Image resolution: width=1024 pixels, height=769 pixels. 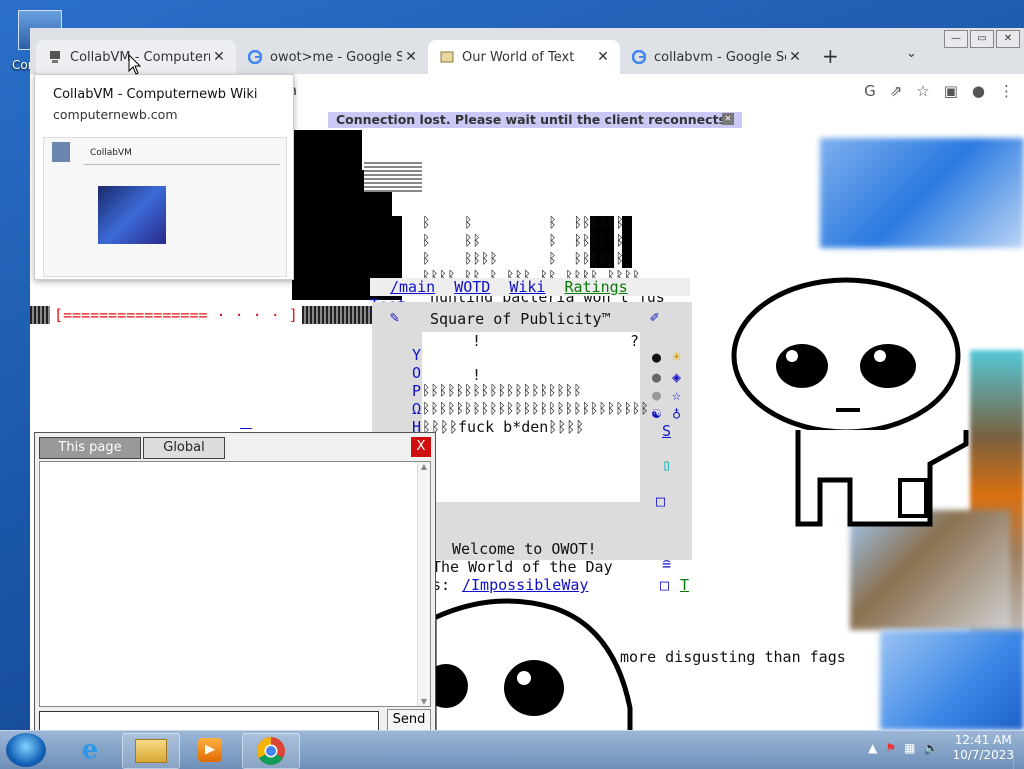 What do you see at coordinates (676, 377) in the screenshot?
I see `diamond-icon: ◈` at bounding box center [676, 377].